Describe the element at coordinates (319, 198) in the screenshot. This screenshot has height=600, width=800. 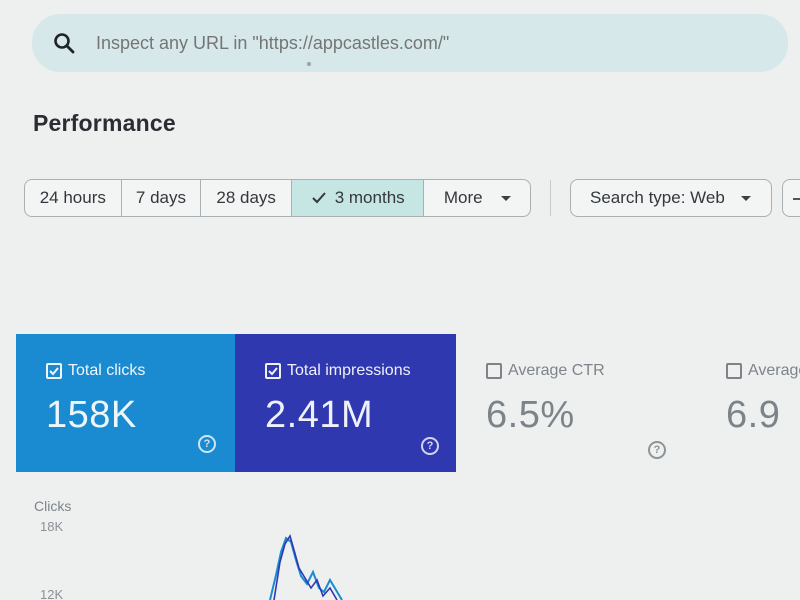
I see `checkmark-icon` at that location.